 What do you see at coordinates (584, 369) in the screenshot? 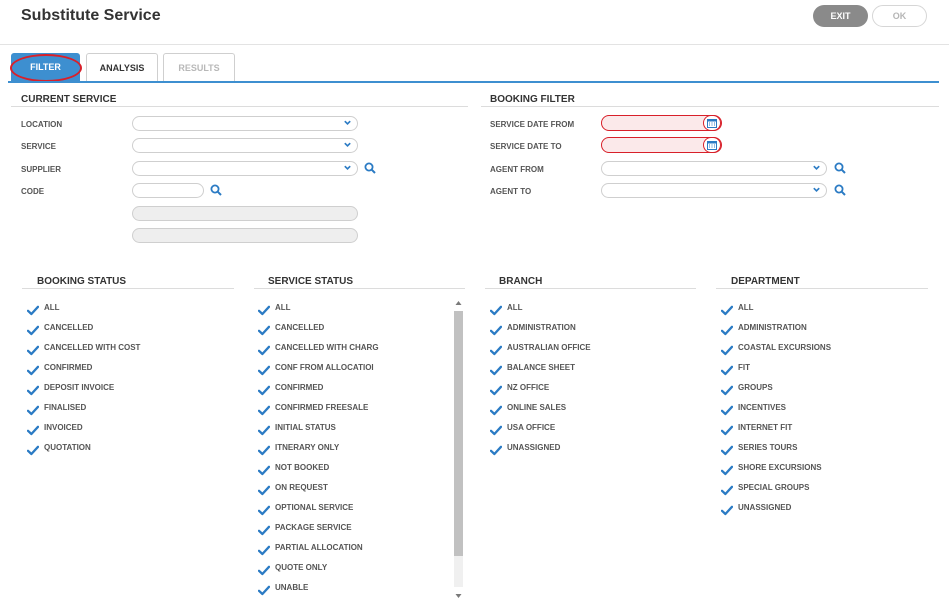
I see `branch-checkbox-item: BALANCE SHEET` at bounding box center [584, 369].